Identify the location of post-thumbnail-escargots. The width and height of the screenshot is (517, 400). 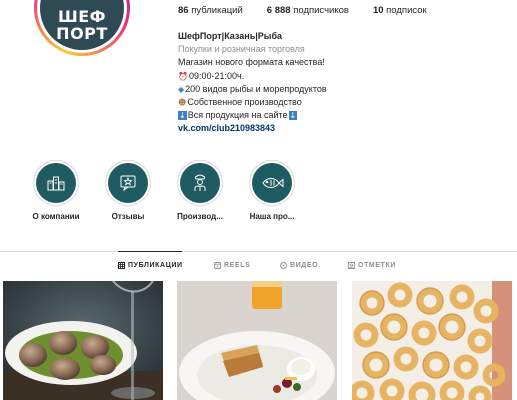
(83, 340).